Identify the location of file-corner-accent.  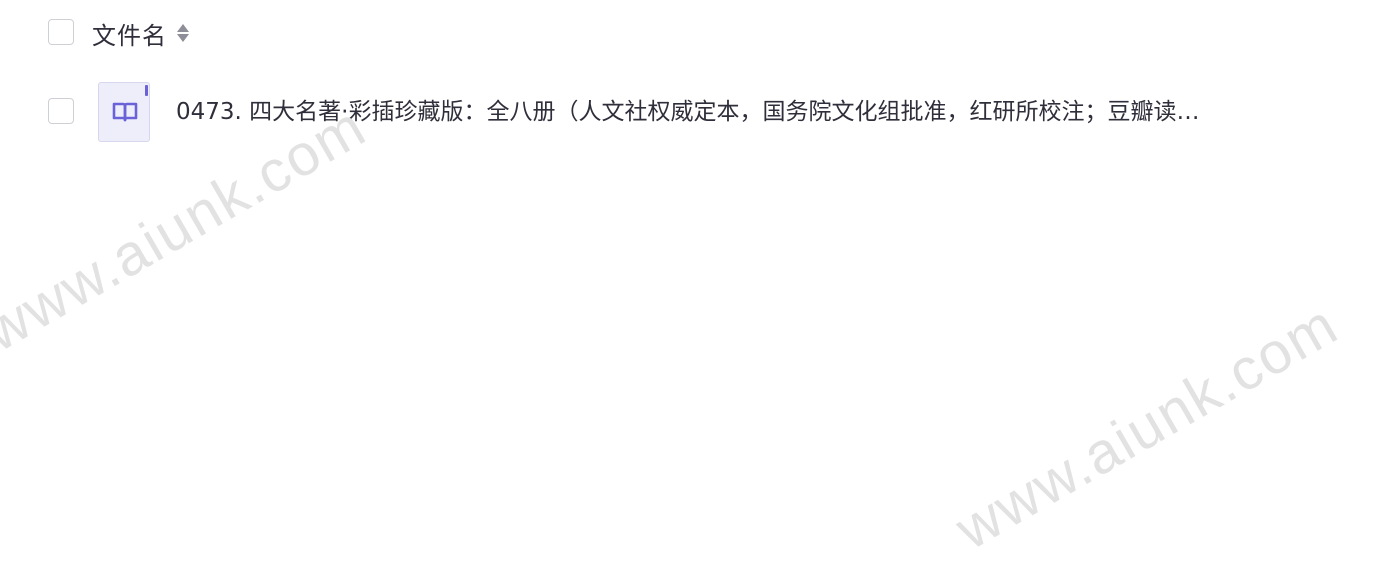
(146, 90).